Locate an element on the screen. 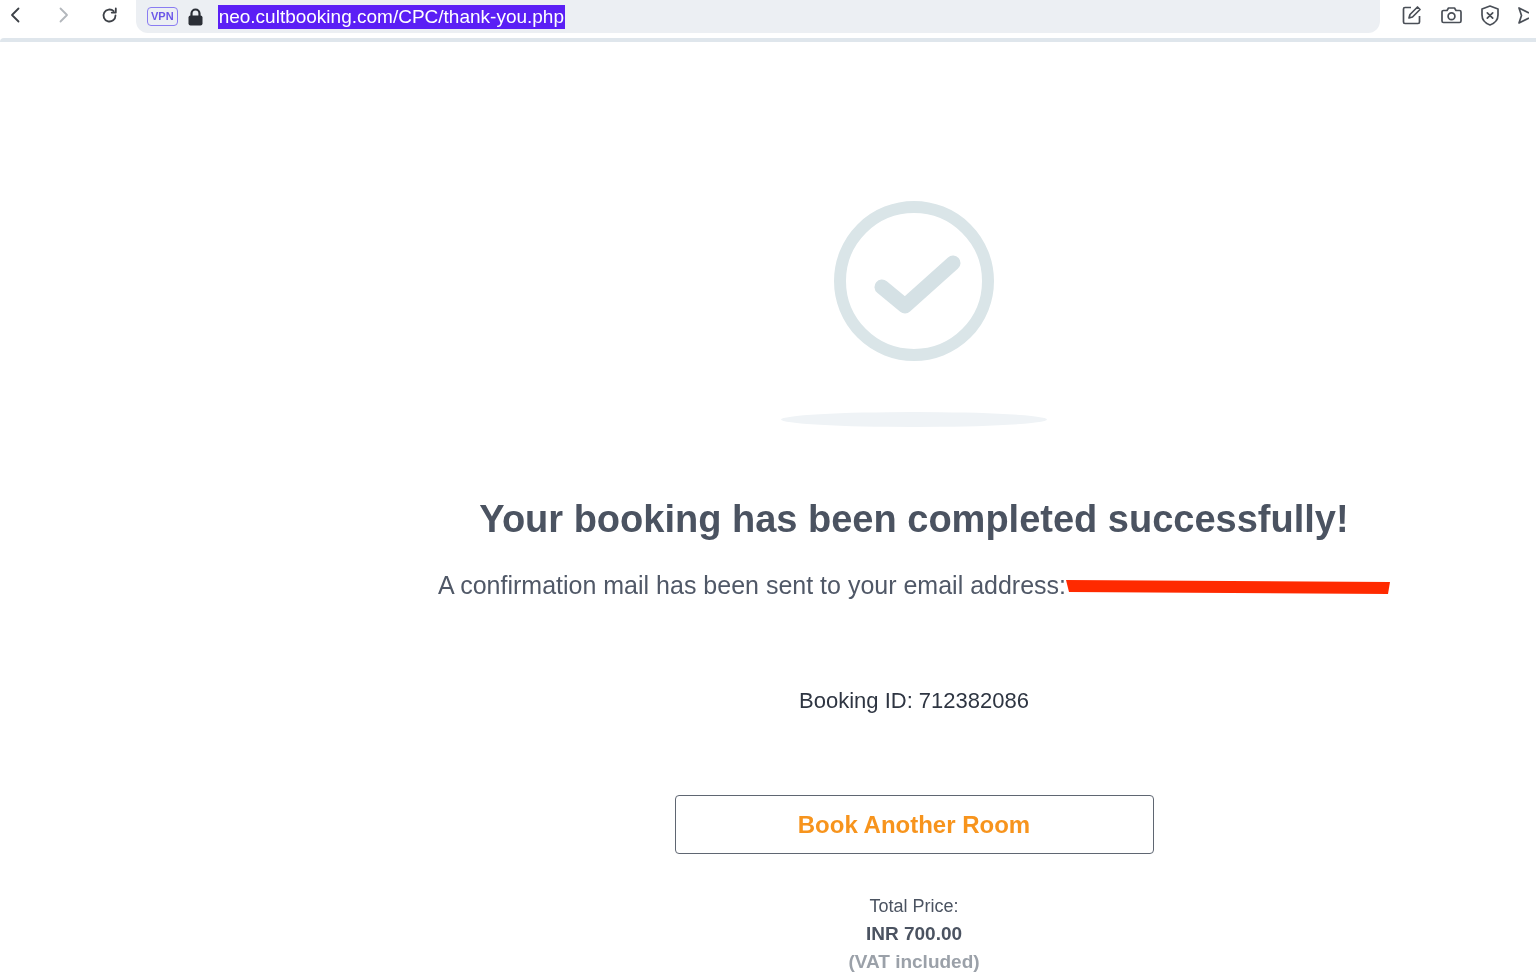 The image size is (1536, 980). lock-icon is located at coordinates (195, 16).